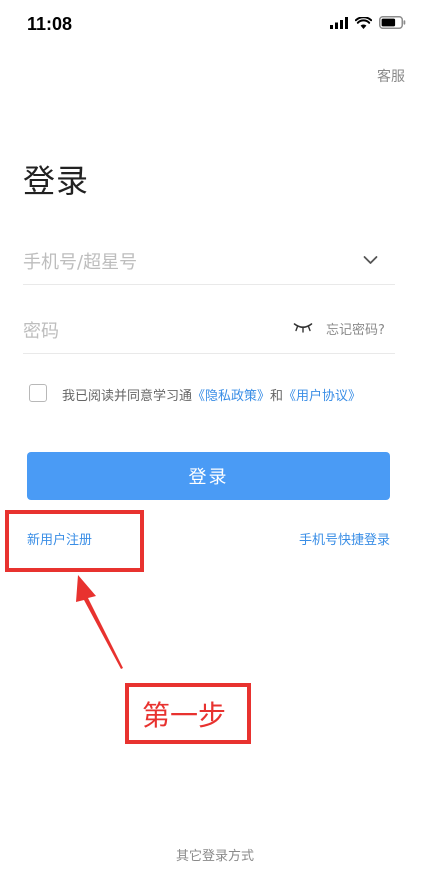  I want to click on annotation-highlight-box, so click(74, 541).